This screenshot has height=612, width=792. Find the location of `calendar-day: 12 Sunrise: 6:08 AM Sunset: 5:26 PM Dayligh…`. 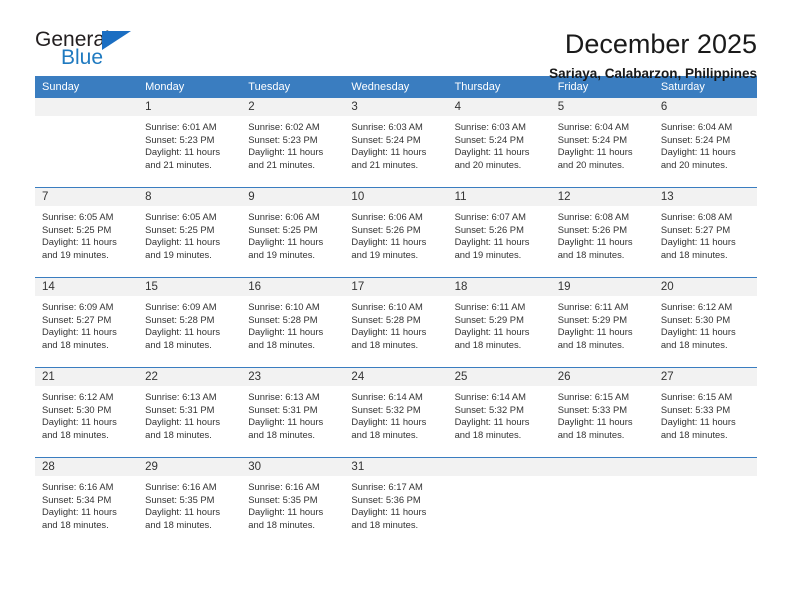

calendar-day: 12 Sunrise: 6:08 AM Sunset: 5:26 PM Dayligh… is located at coordinates (602, 232).